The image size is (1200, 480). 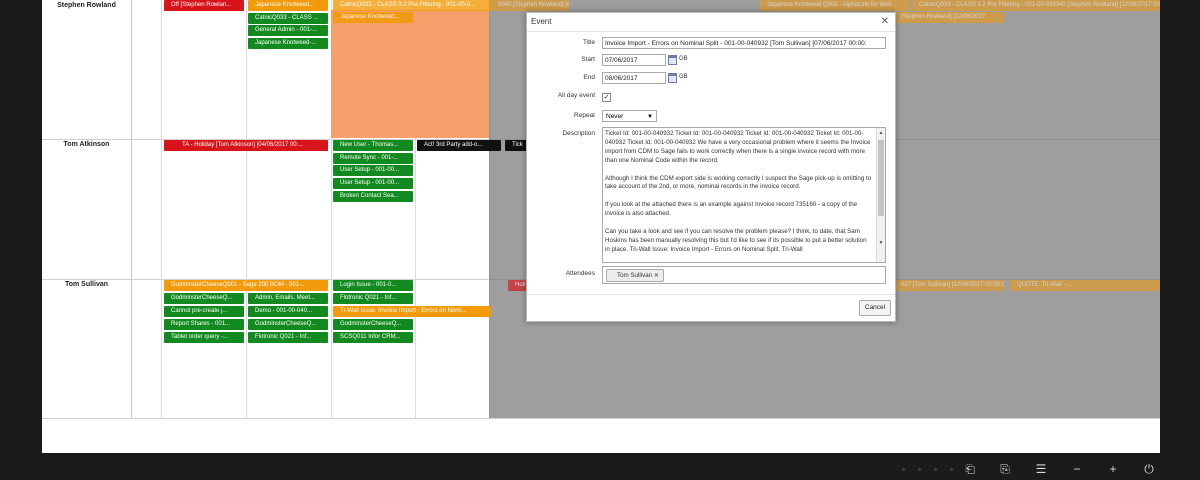 What do you see at coordinates (600, 466) in the screenshot?
I see `monitor-bezel` at bounding box center [600, 466].